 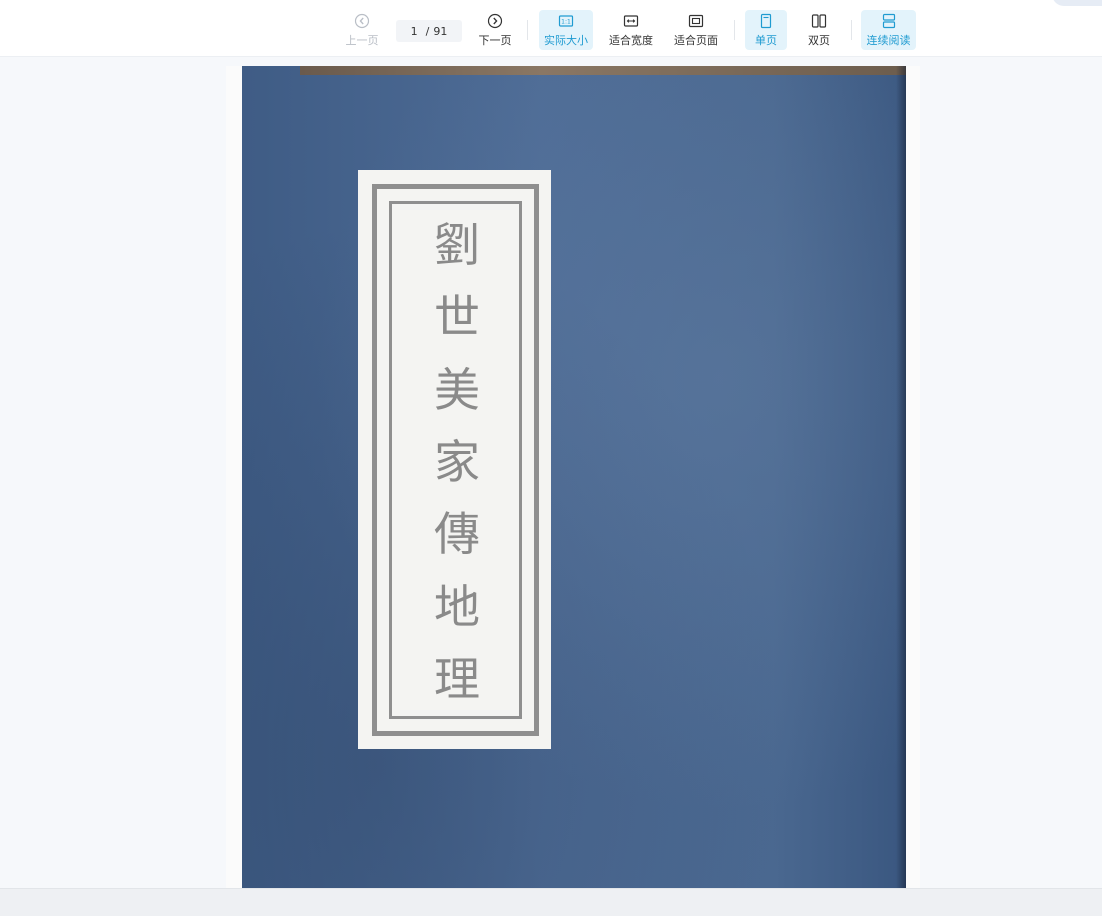 I want to click on single-page-label: 单页, so click(x=766, y=40).